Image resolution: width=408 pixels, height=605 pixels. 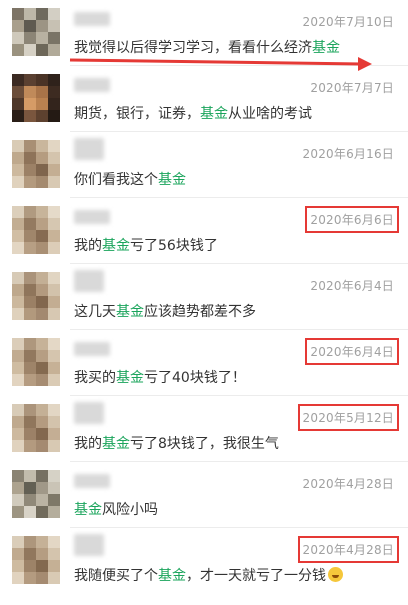 I want to click on message-text: 我随便买了个基金，才一天就亏了一分钱, so click(x=208, y=575).